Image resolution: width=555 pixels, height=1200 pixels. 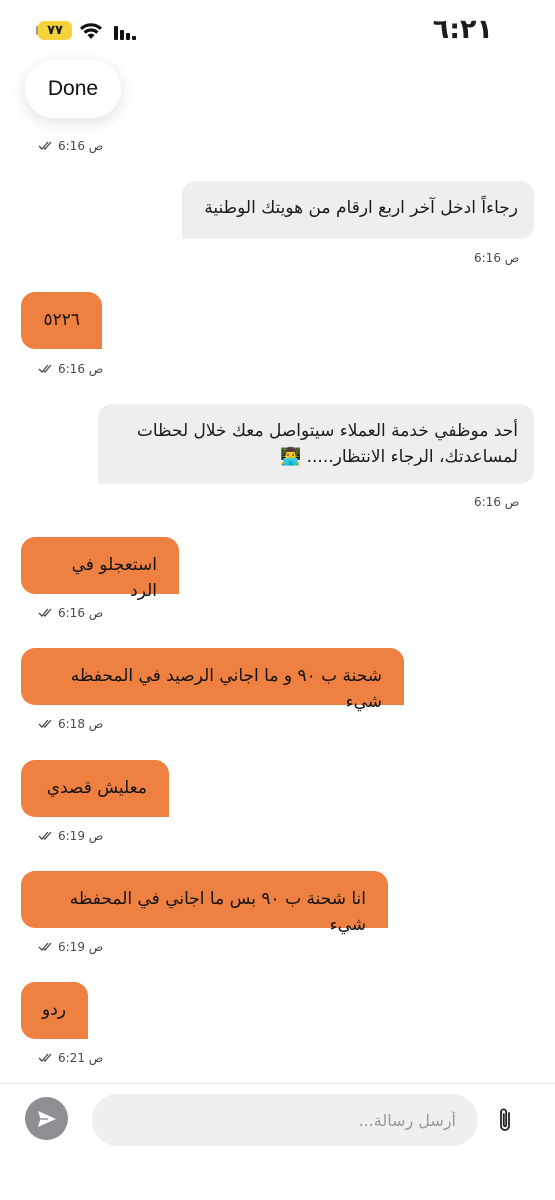 I want to click on message-time: 6:18 ص, so click(x=81, y=724).